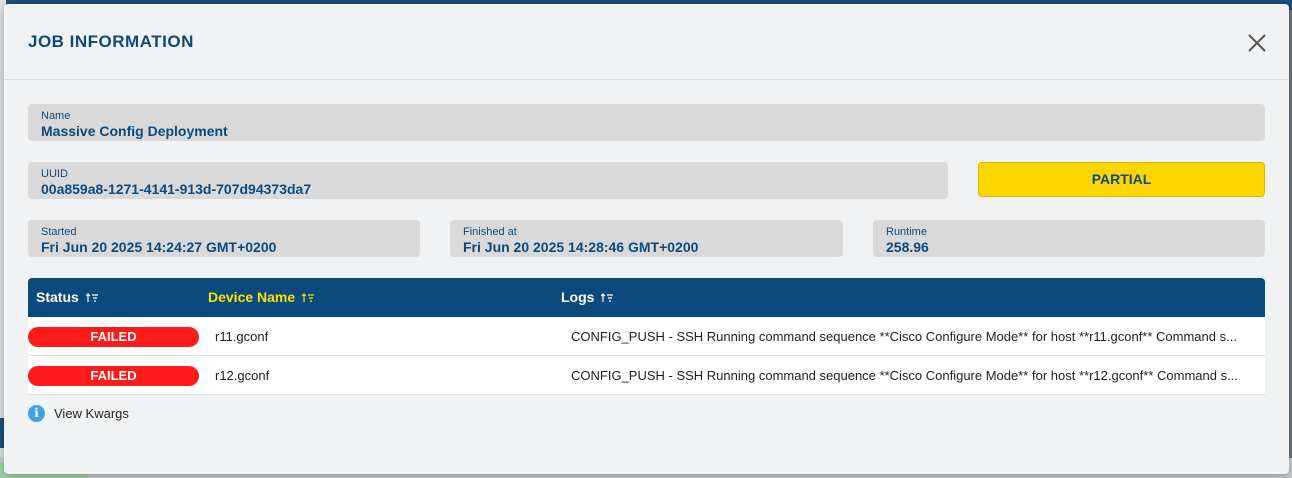 The height and width of the screenshot is (478, 1292). I want to click on view-kwargs-link: i View Kwargs, so click(78, 413).